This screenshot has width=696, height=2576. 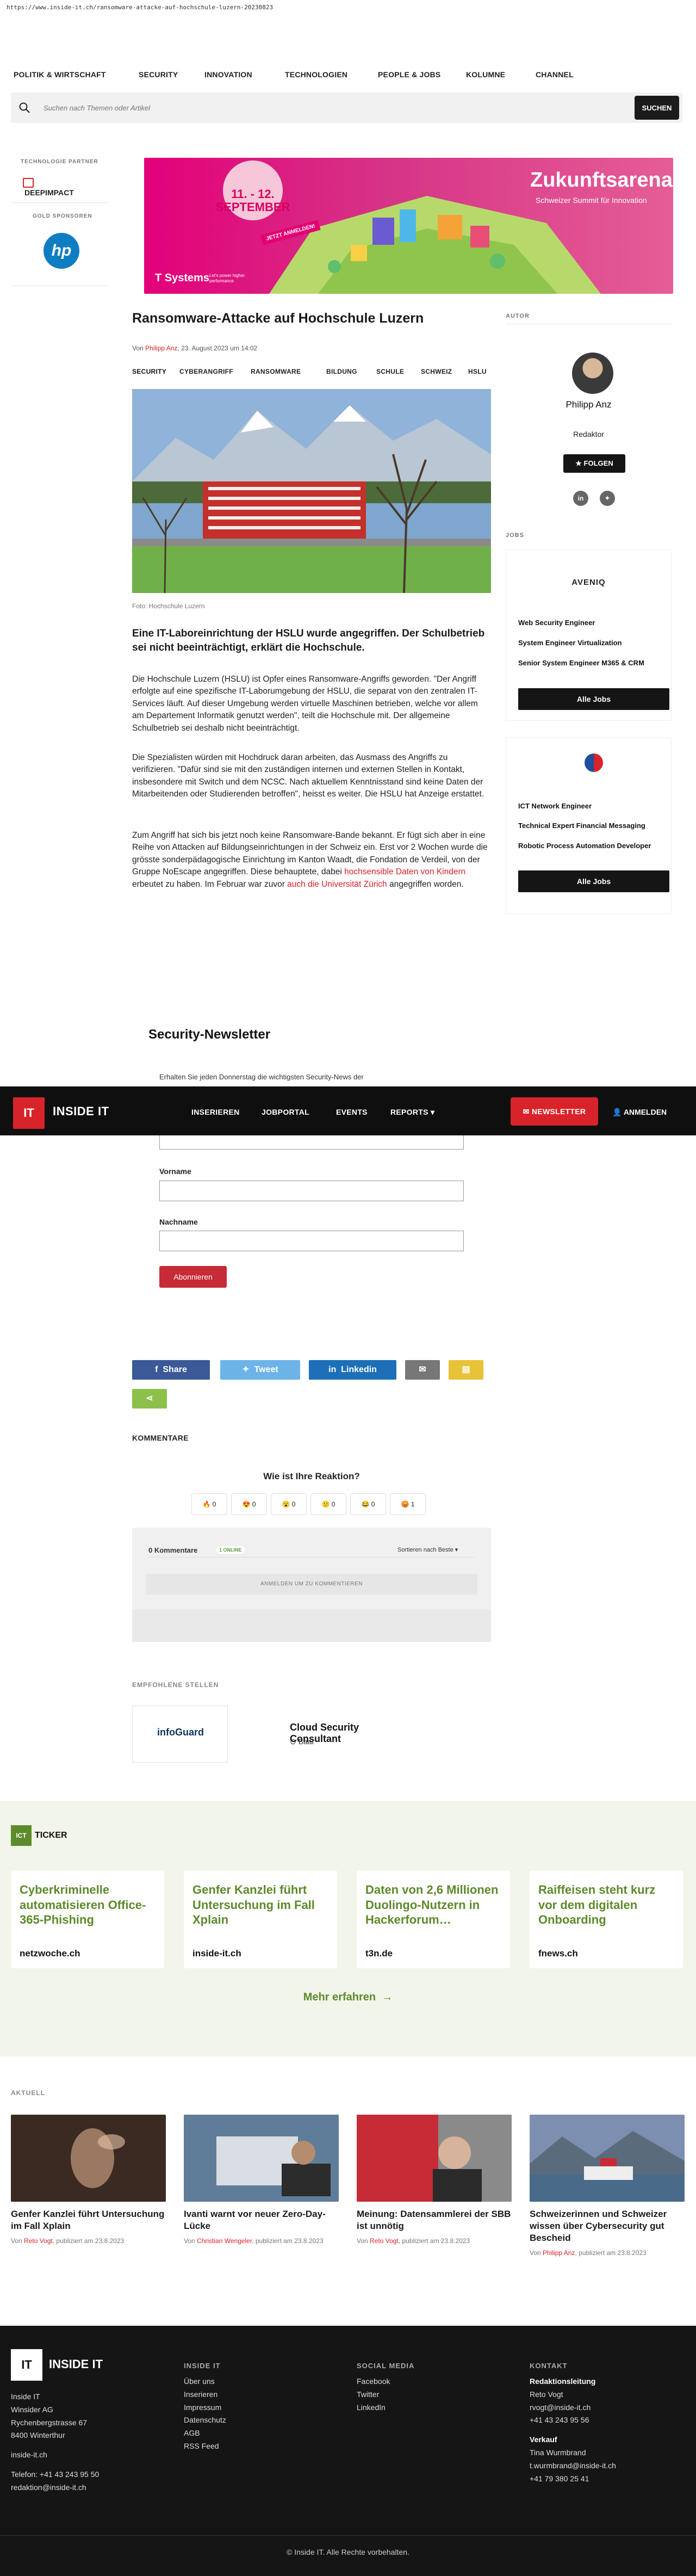 I want to click on login-button: 👤 ANMELDEN, so click(x=639, y=1112).